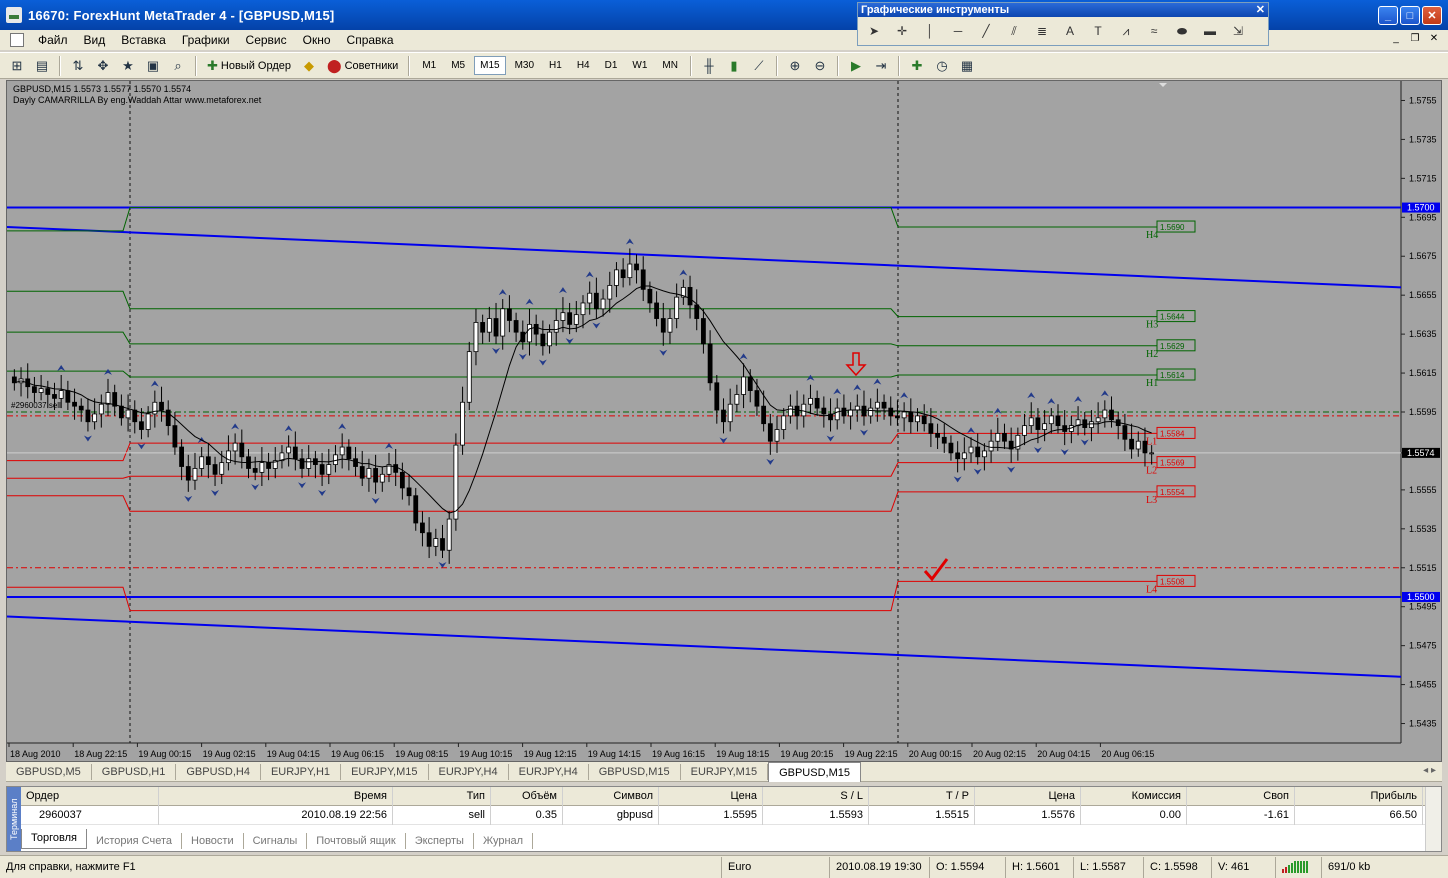 This screenshot has height=878, width=1448. Describe the element at coordinates (1098, 31) in the screenshot. I see `text-label-icon: T` at that location.